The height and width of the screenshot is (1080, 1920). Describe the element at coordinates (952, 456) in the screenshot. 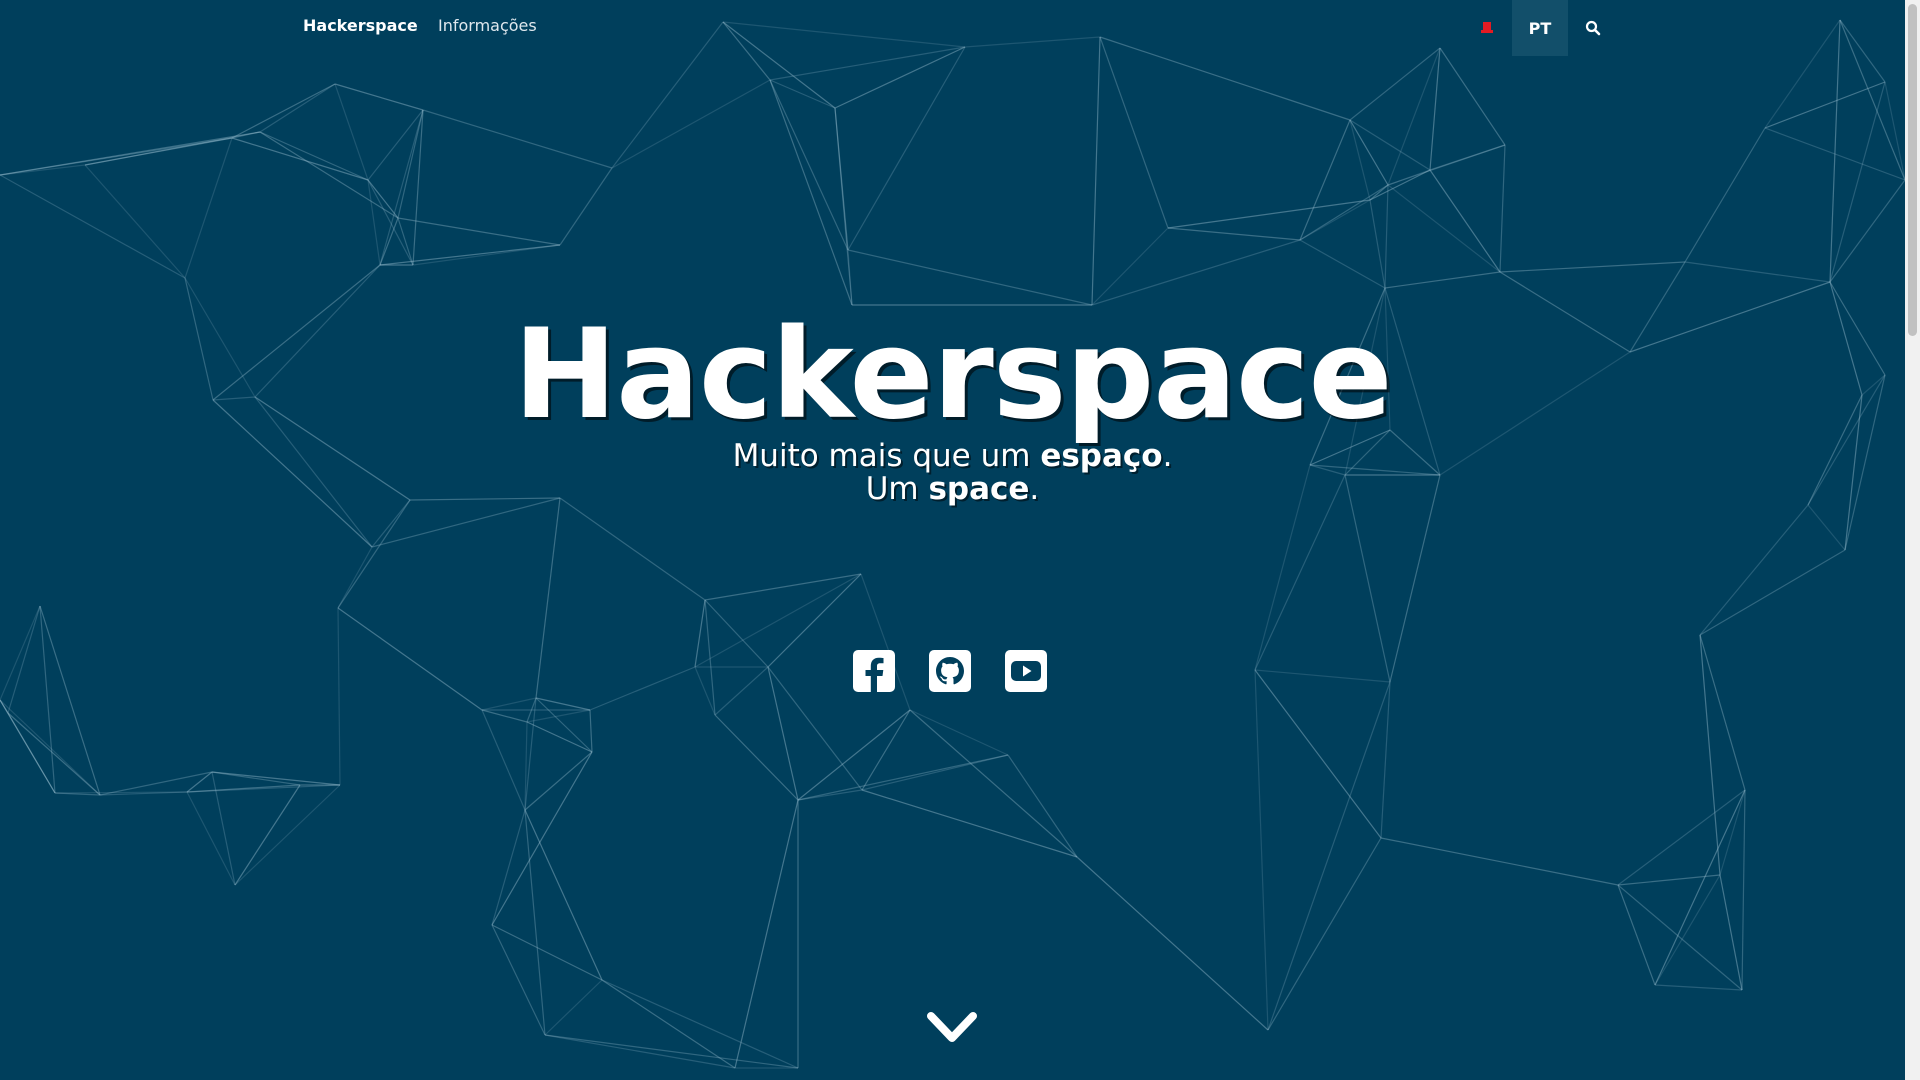

I see `tagline-line-1: Muito mais que um espaço.` at that location.